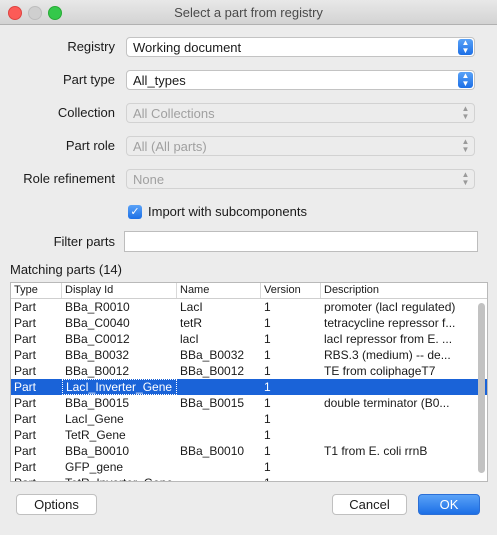 The image size is (497, 535). I want to click on title-bar: Select a part from registry, so click(248, 12).